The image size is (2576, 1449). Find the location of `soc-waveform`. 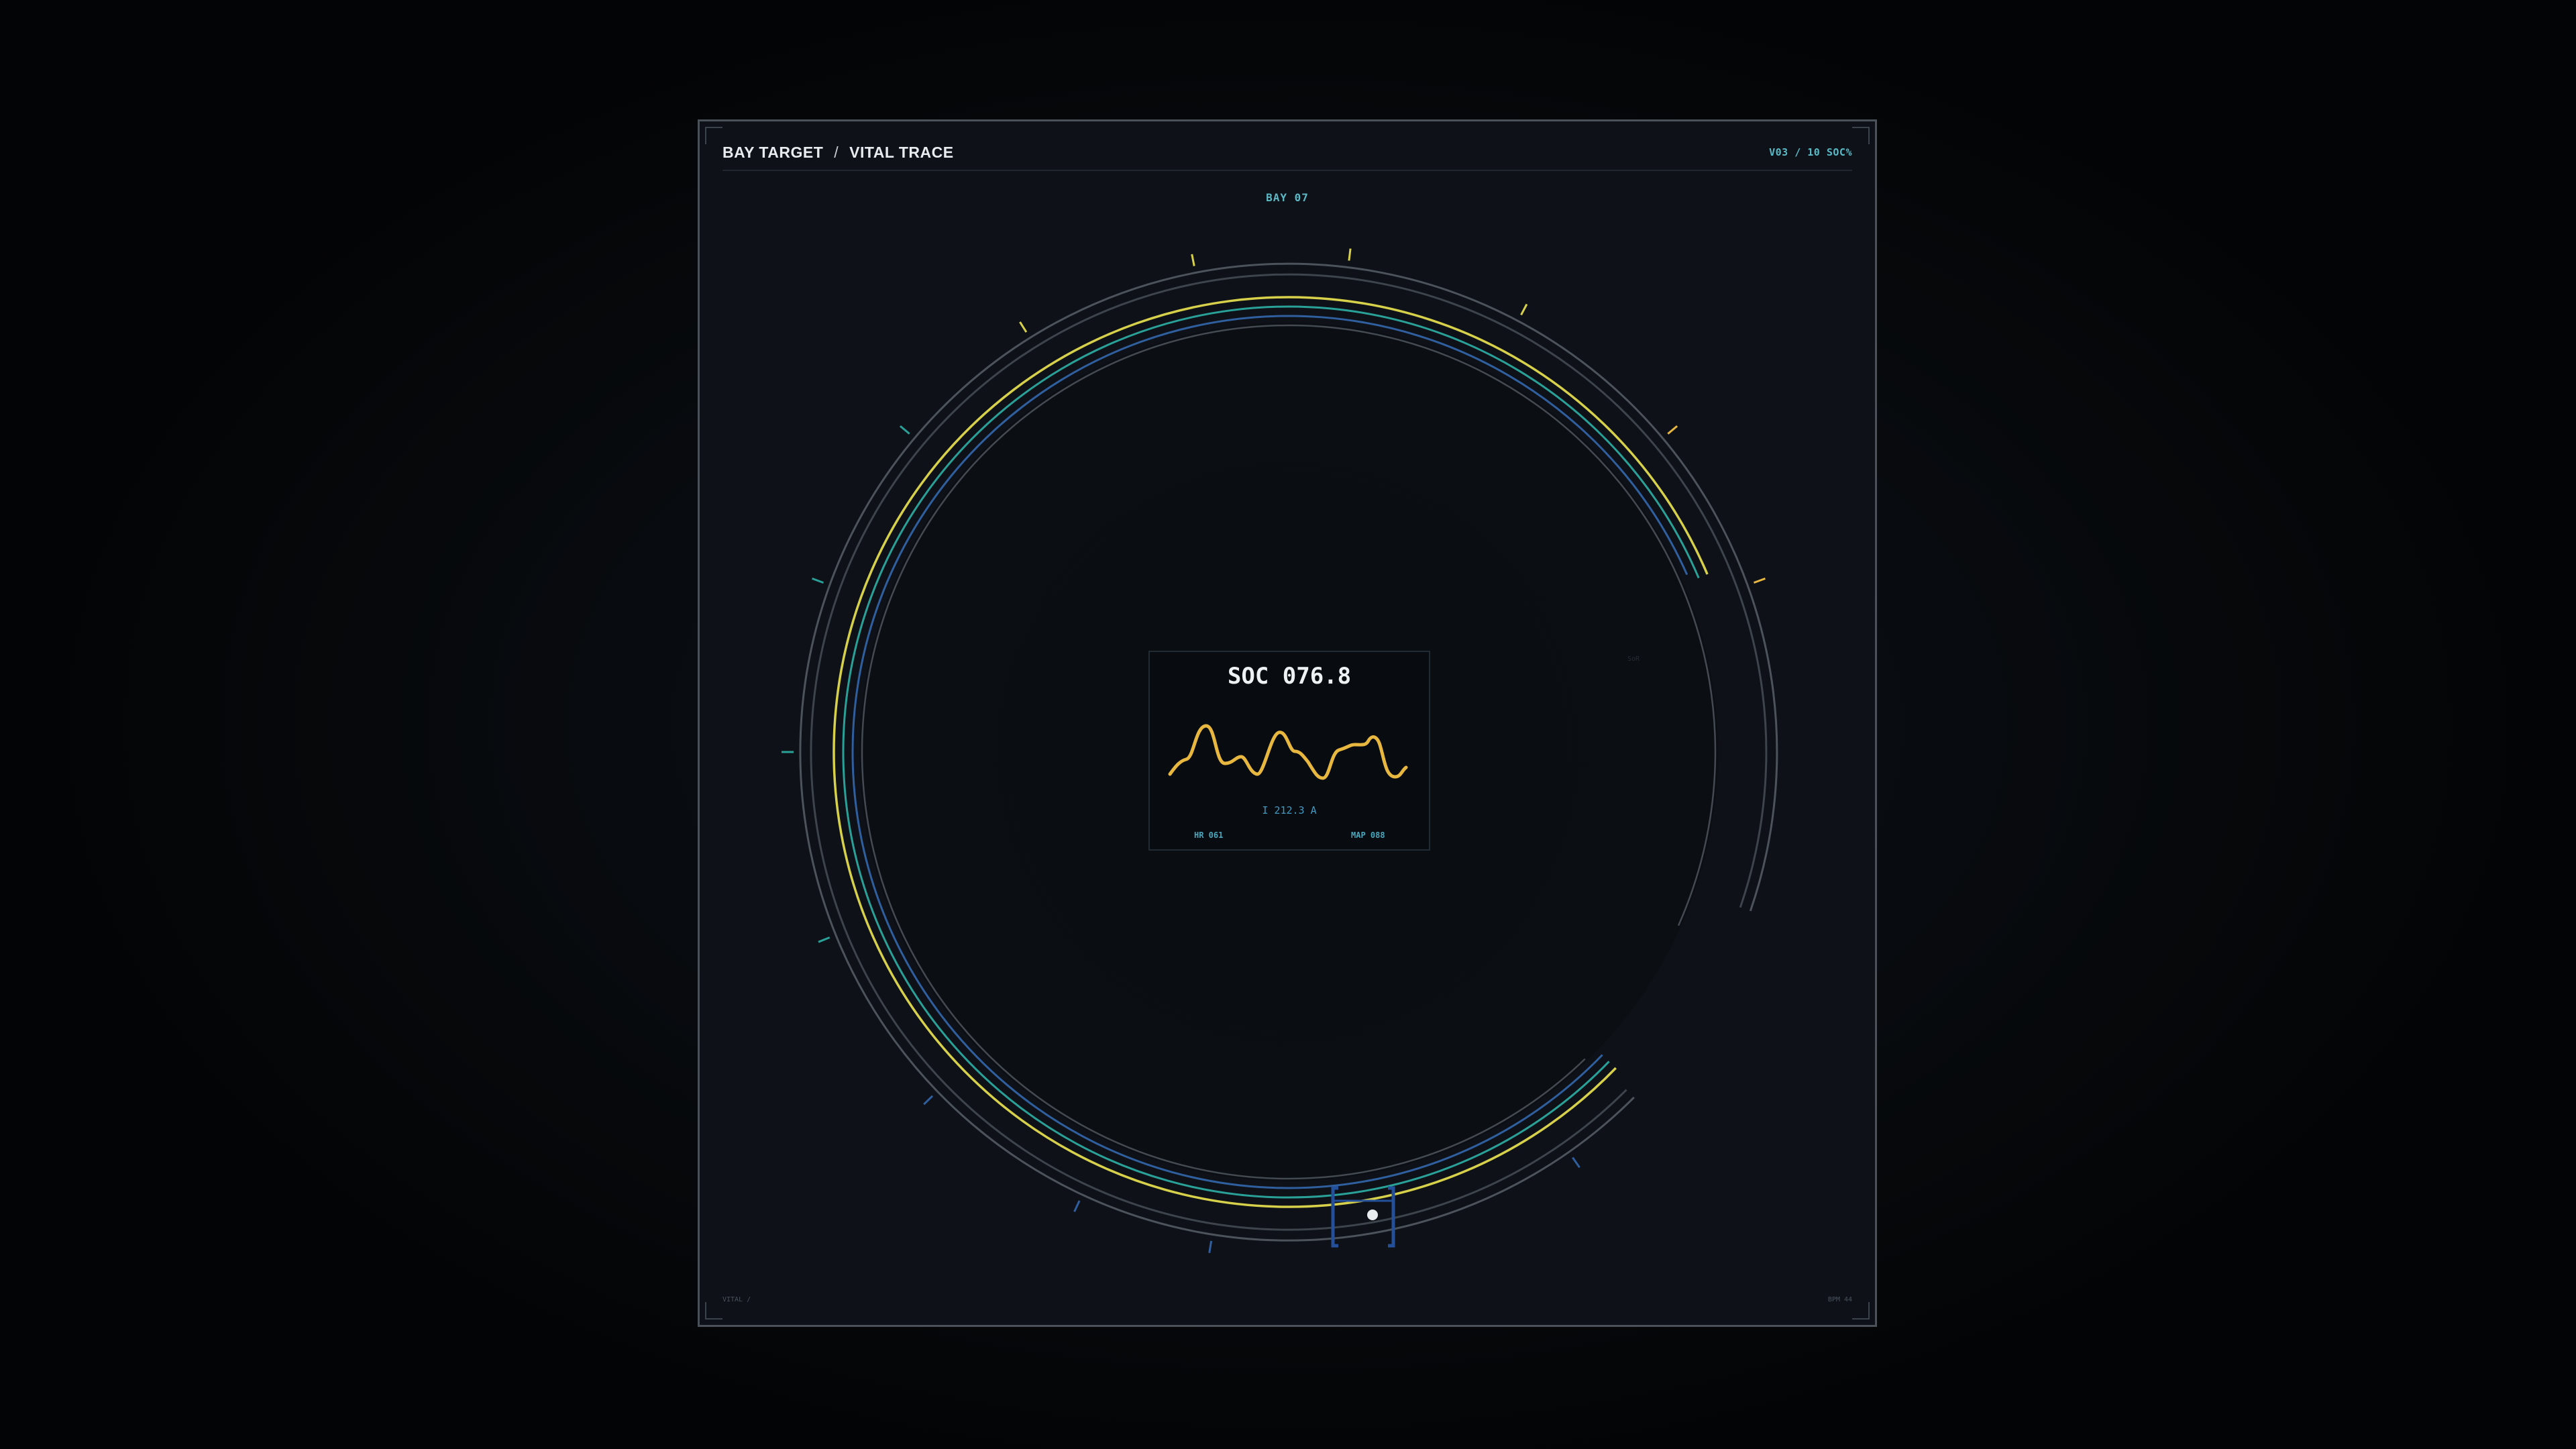

soc-waveform is located at coordinates (1288, 752).